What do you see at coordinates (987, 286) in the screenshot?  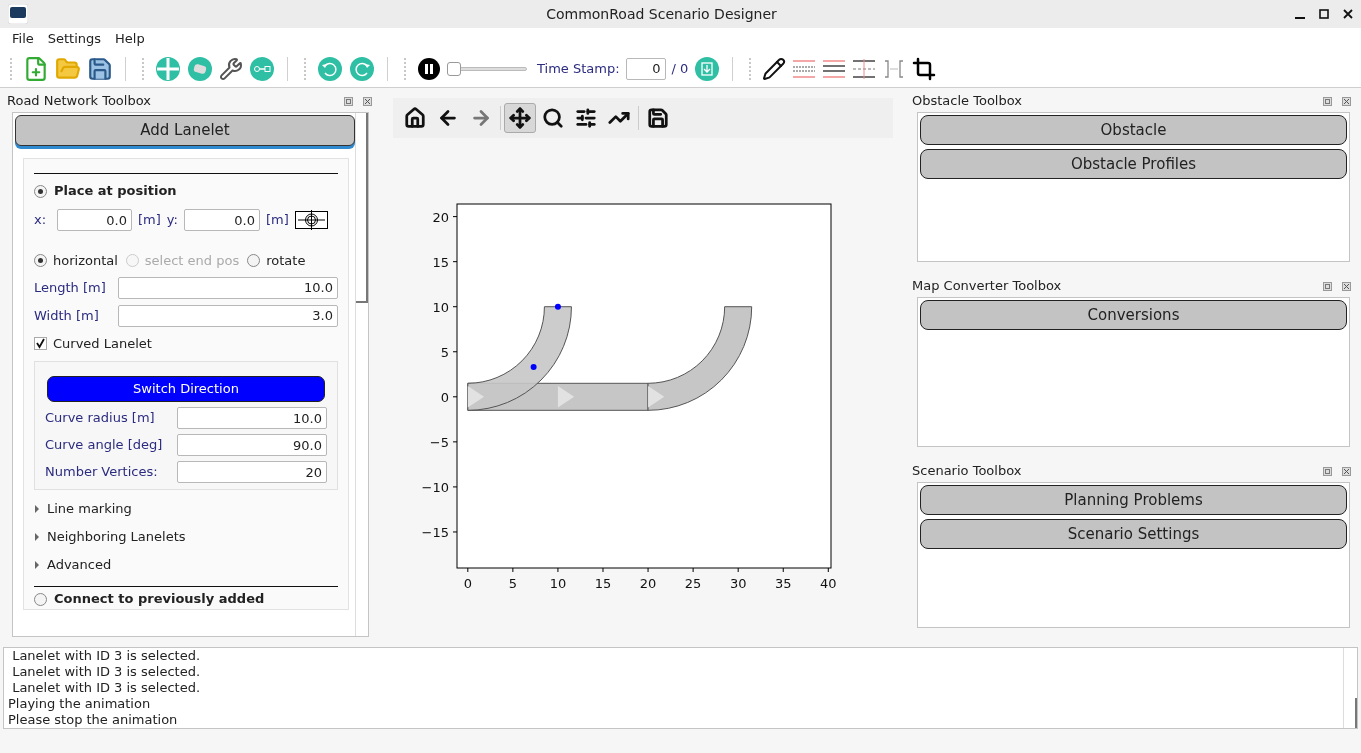 I see `panel-title: Map Converter Toolbox` at bounding box center [987, 286].